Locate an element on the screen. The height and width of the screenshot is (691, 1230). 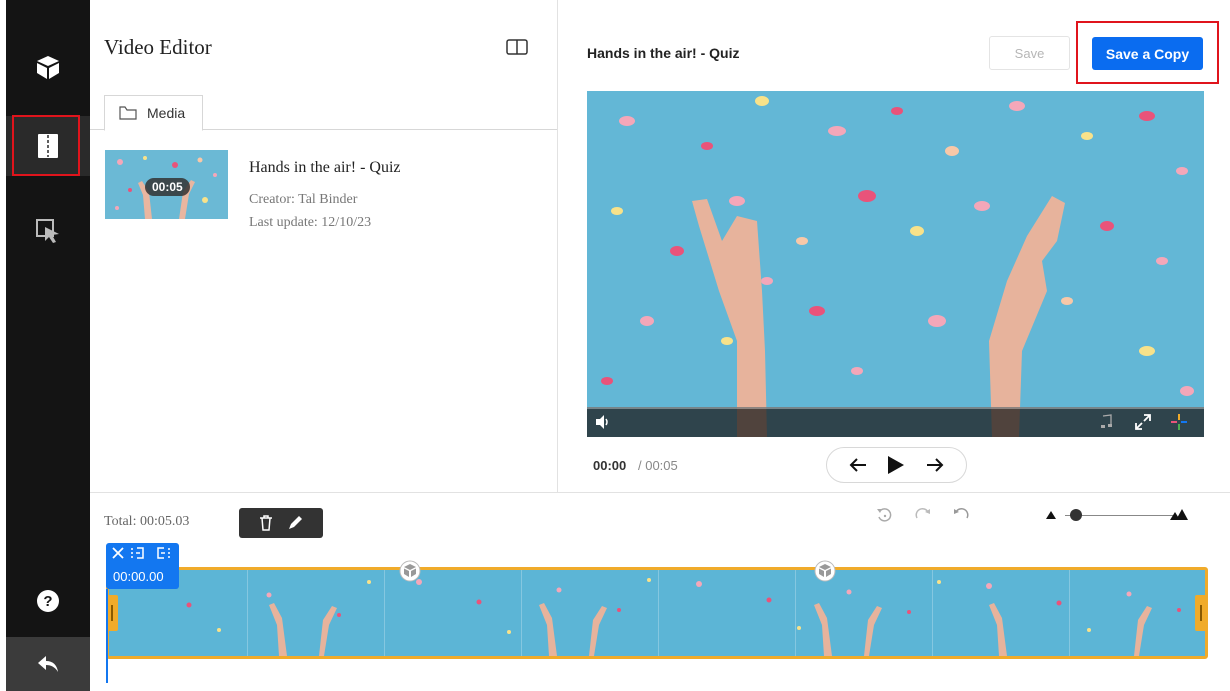
question-icon: ? is located at coordinates (48, 601).